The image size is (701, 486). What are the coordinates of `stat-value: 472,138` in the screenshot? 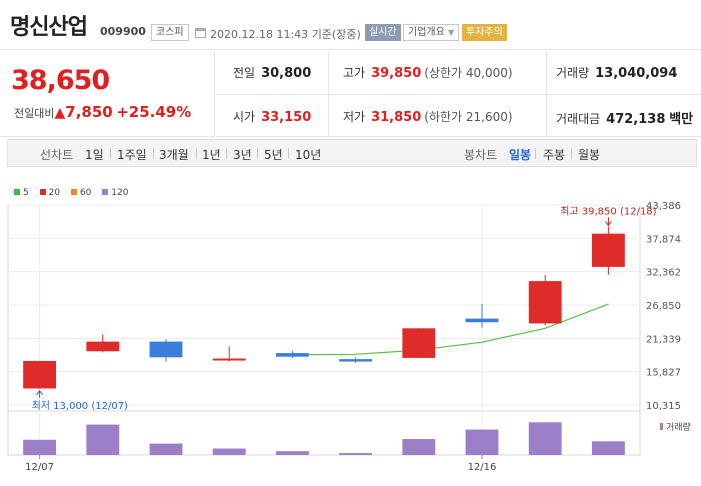 It's located at (636, 119).